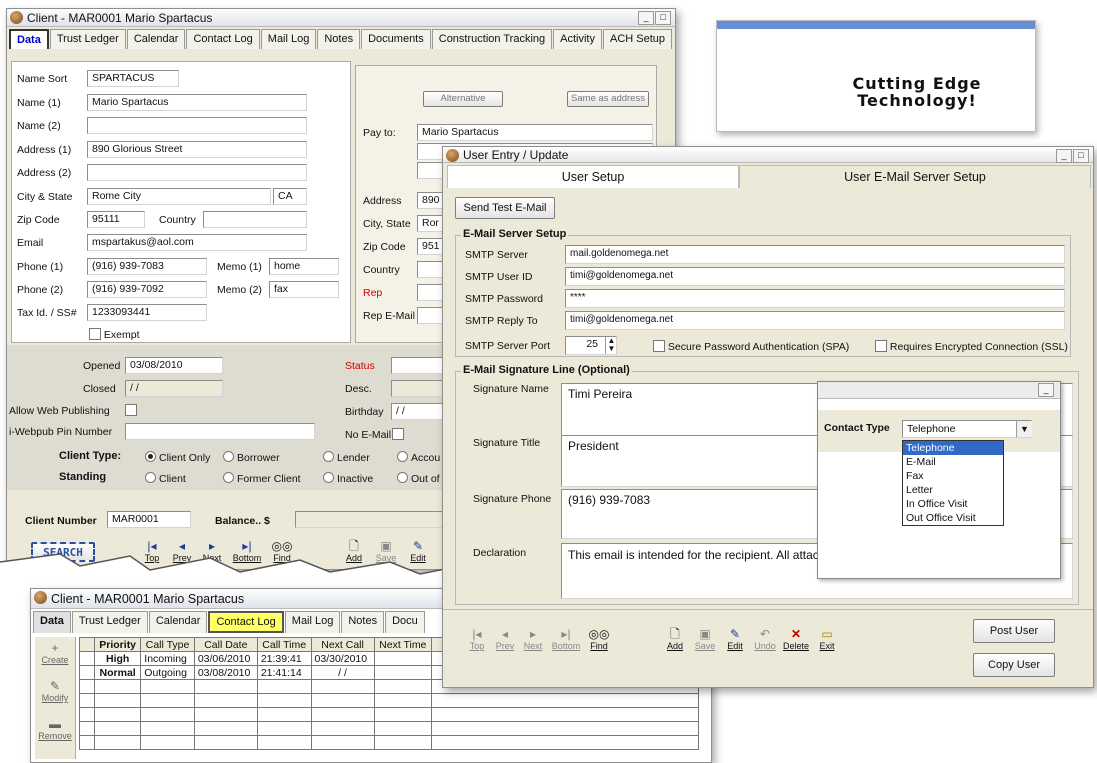  What do you see at coordinates (419, 365) in the screenshot?
I see `status-field` at bounding box center [419, 365].